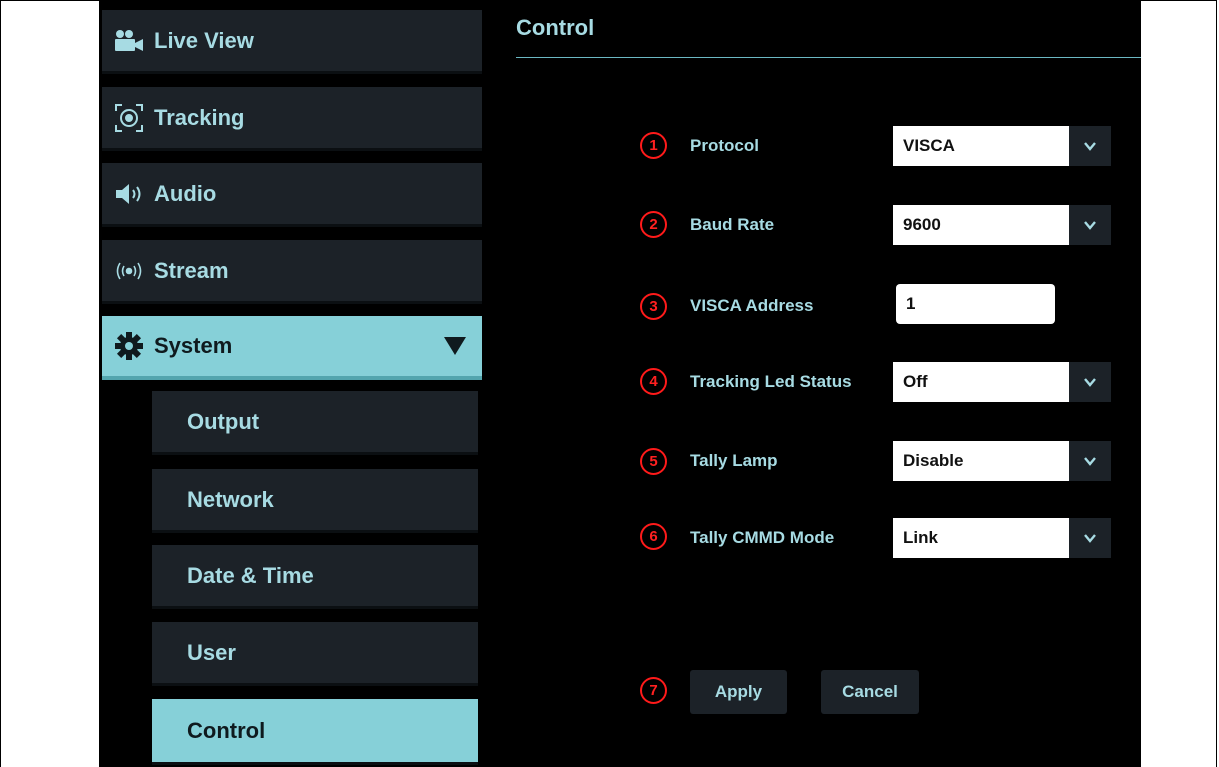 The image size is (1219, 767). I want to click on tracking-led-status-label: Tracking Led Status, so click(771, 381).